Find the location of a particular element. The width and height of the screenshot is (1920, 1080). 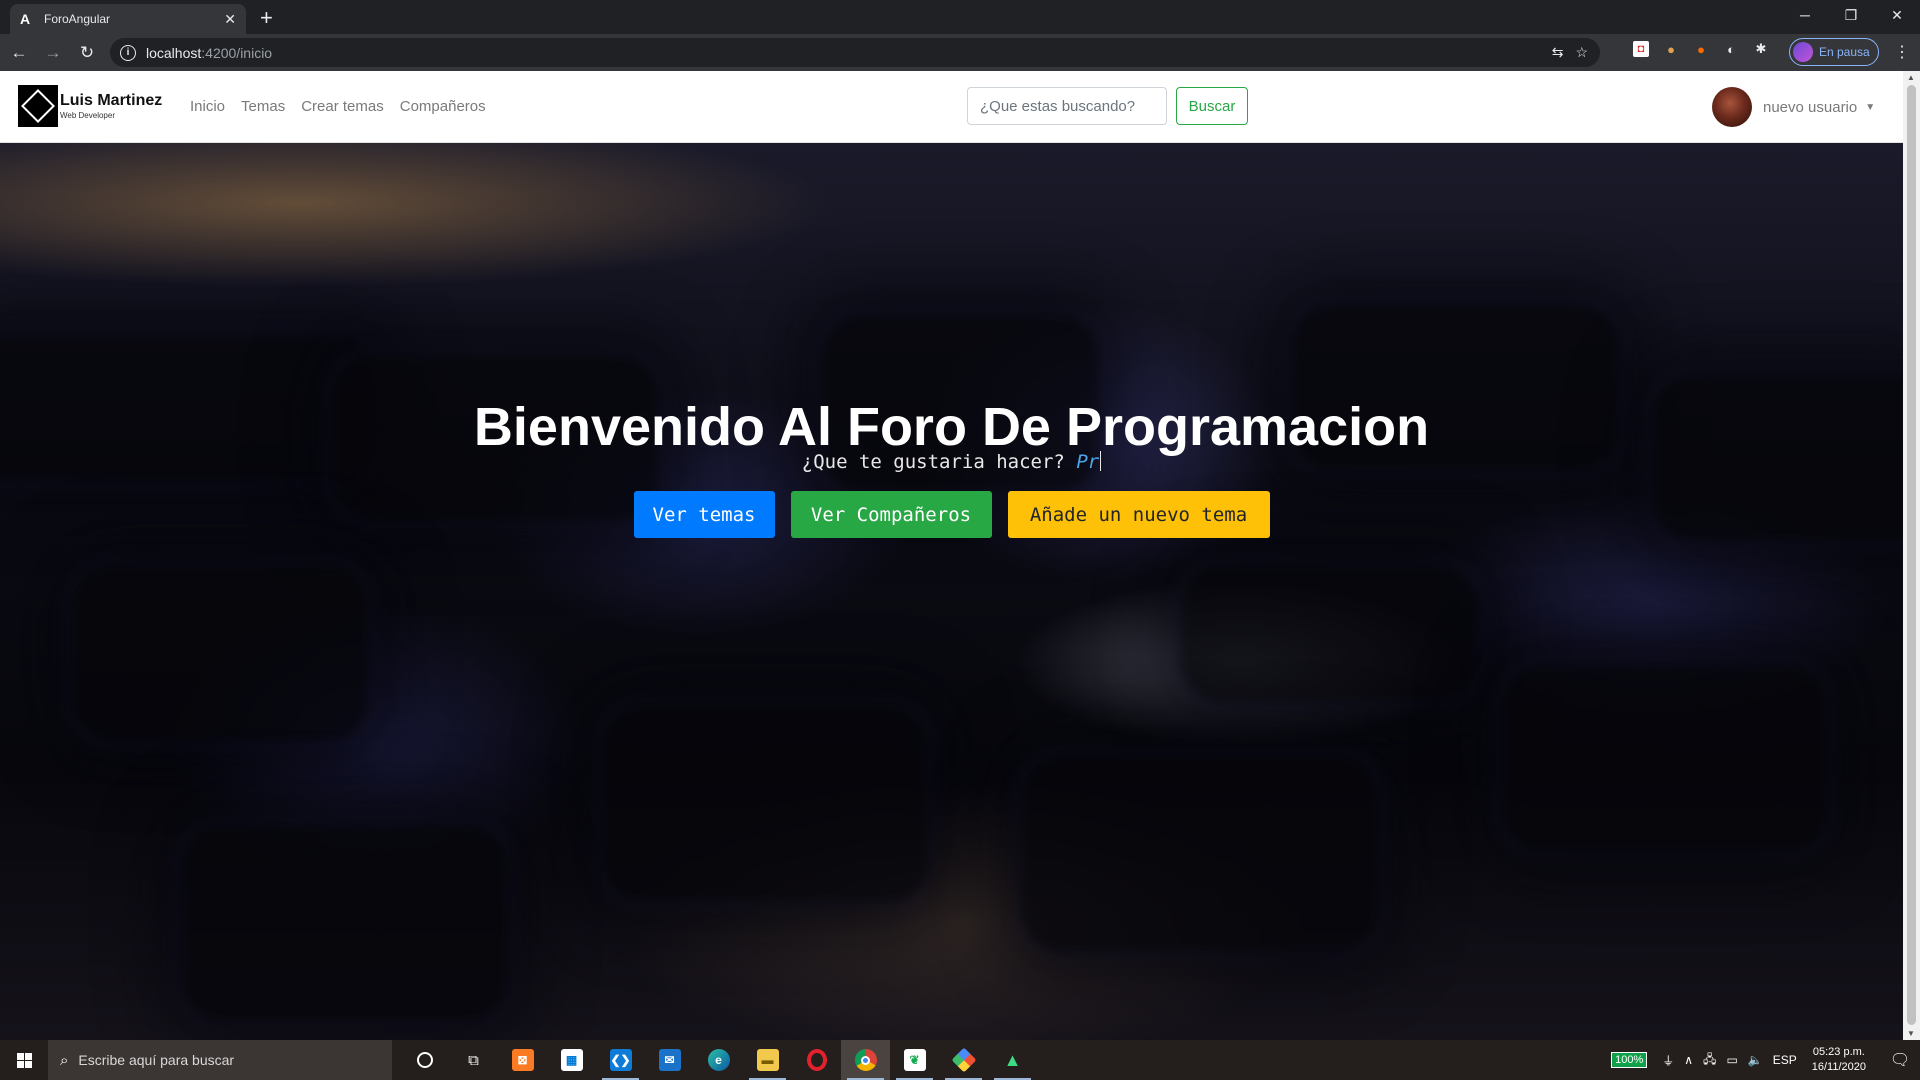

store-icon: ▦ is located at coordinates (571, 1060).